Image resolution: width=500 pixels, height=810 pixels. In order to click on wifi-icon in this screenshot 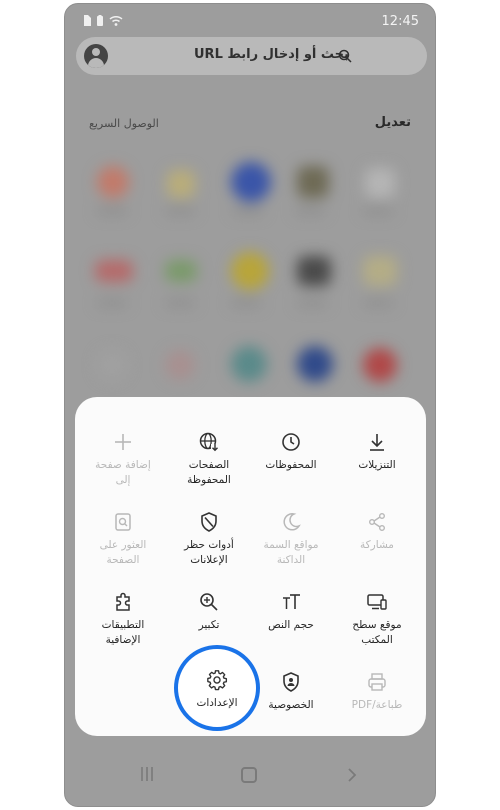, I will do `click(116, 20)`.